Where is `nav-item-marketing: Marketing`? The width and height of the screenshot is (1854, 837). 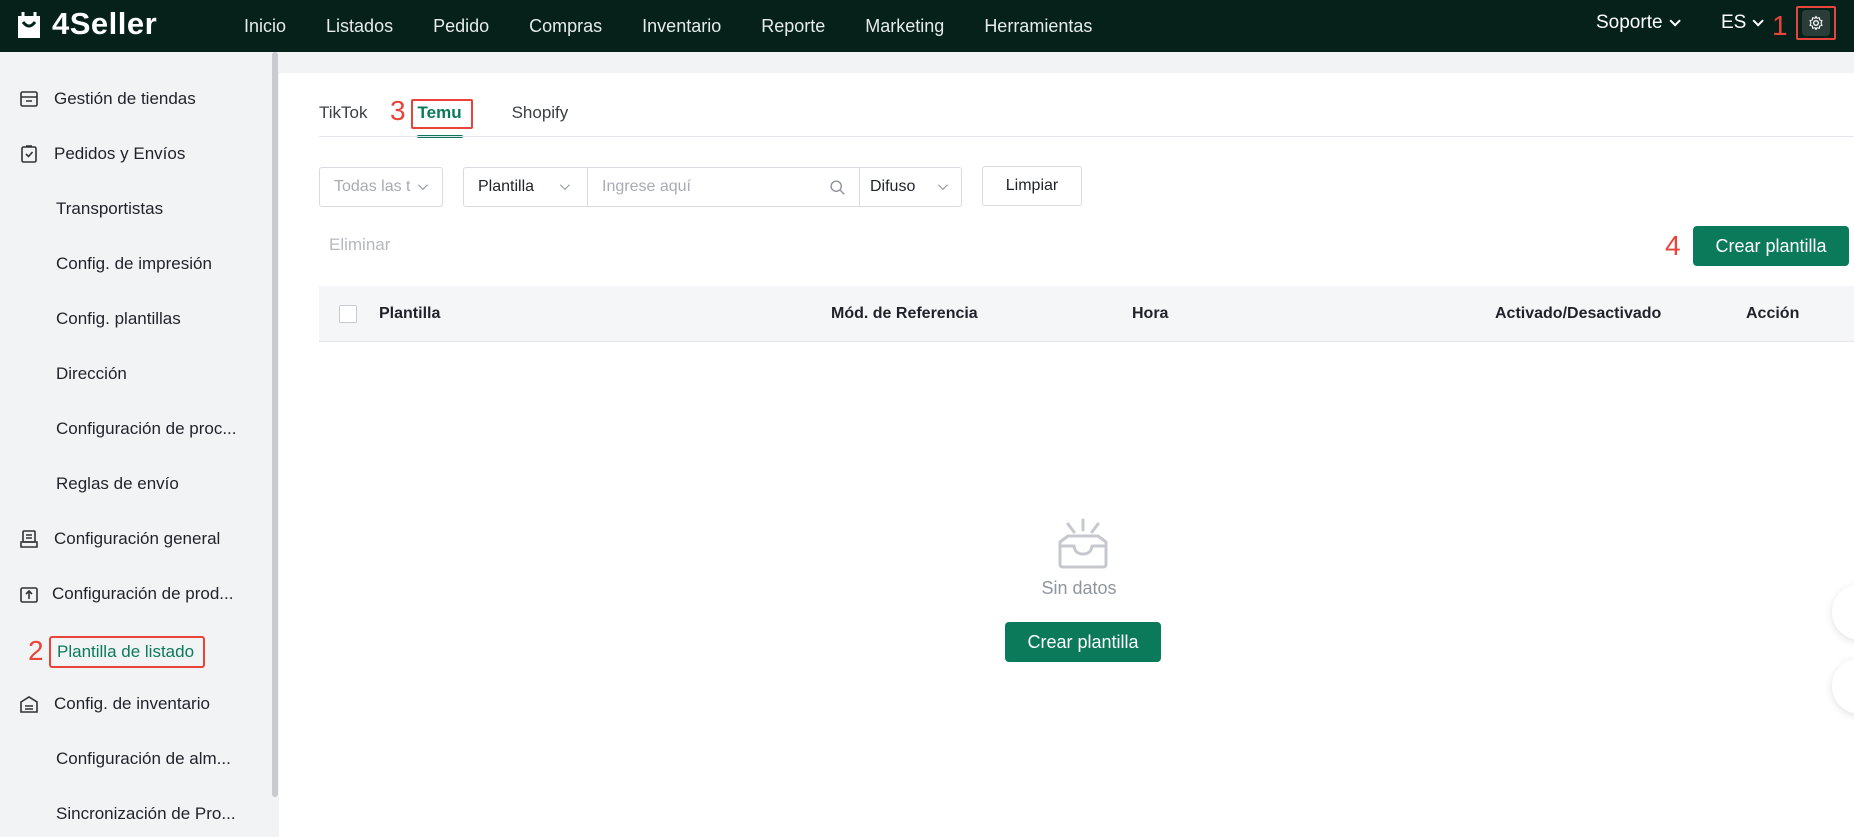
nav-item-marketing: Marketing is located at coordinates (904, 26).